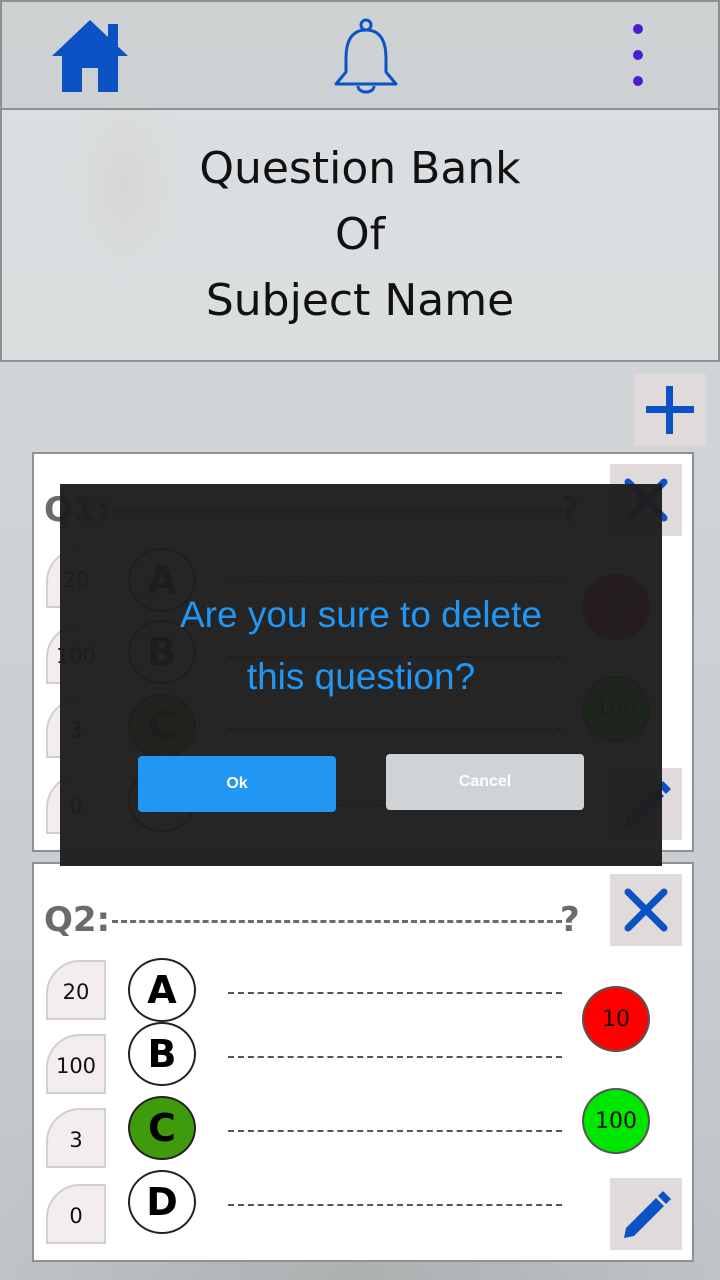 The width and height of the screenshot is (720, 1280). Describe the element at coordinates (395, 1057) in the screenshot. I see `option-b-text` at that location.